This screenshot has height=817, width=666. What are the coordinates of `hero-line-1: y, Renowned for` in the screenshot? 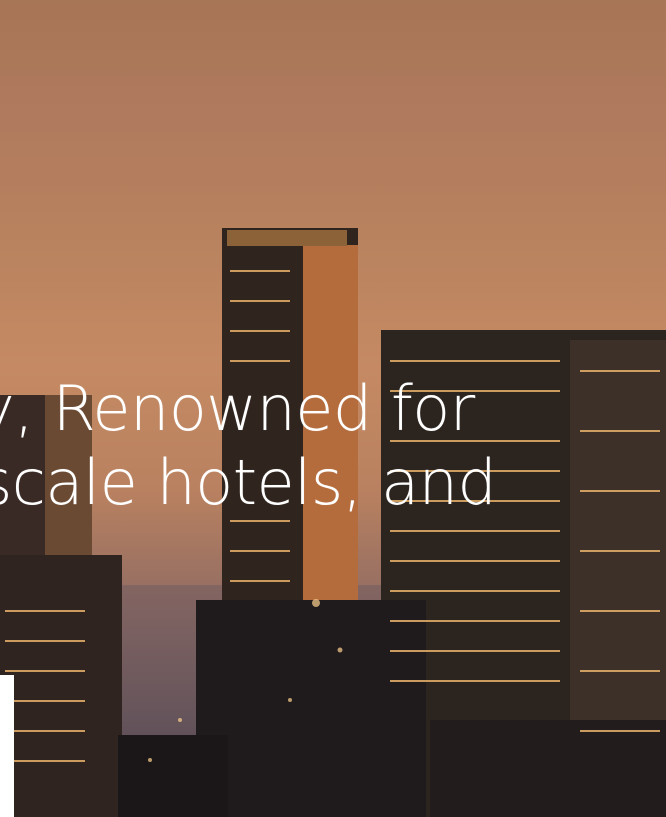 It's located at (237, 408).